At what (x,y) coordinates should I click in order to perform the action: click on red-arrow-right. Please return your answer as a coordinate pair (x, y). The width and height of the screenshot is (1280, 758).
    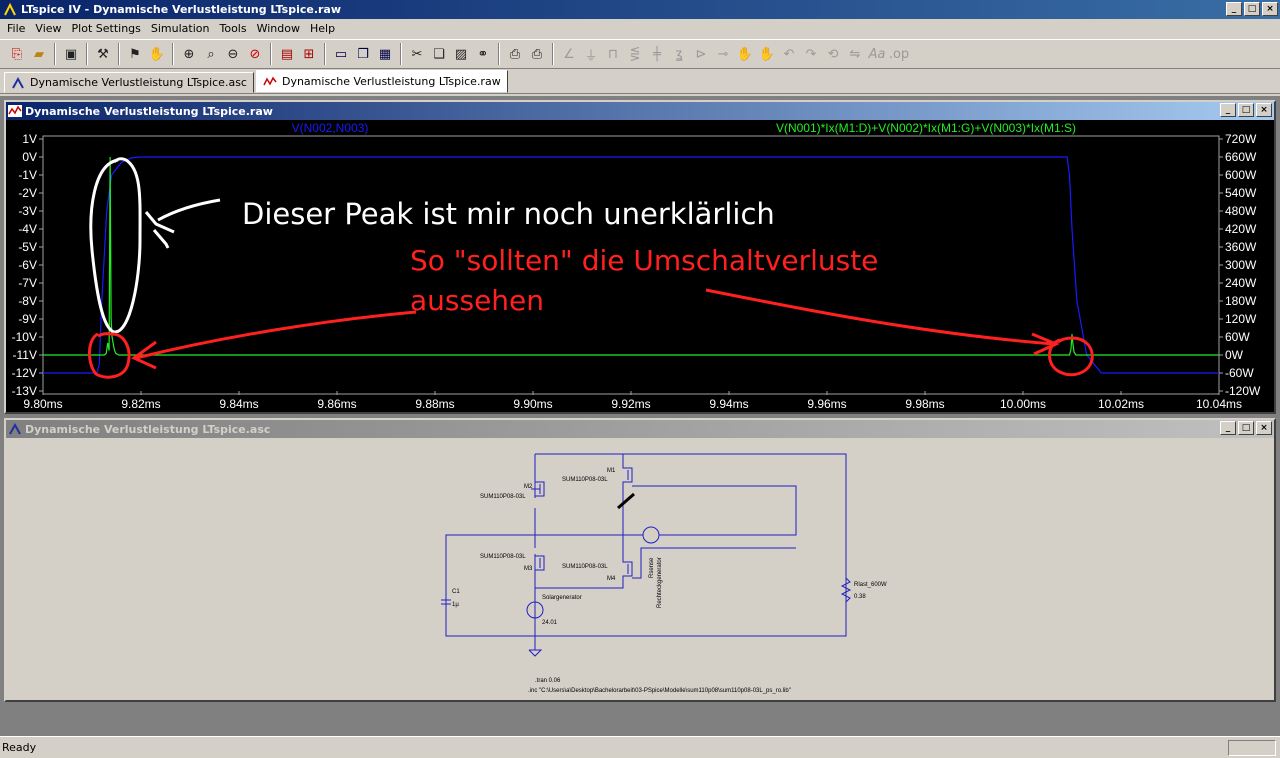
    Looking at the image, I should click on (882, 322).